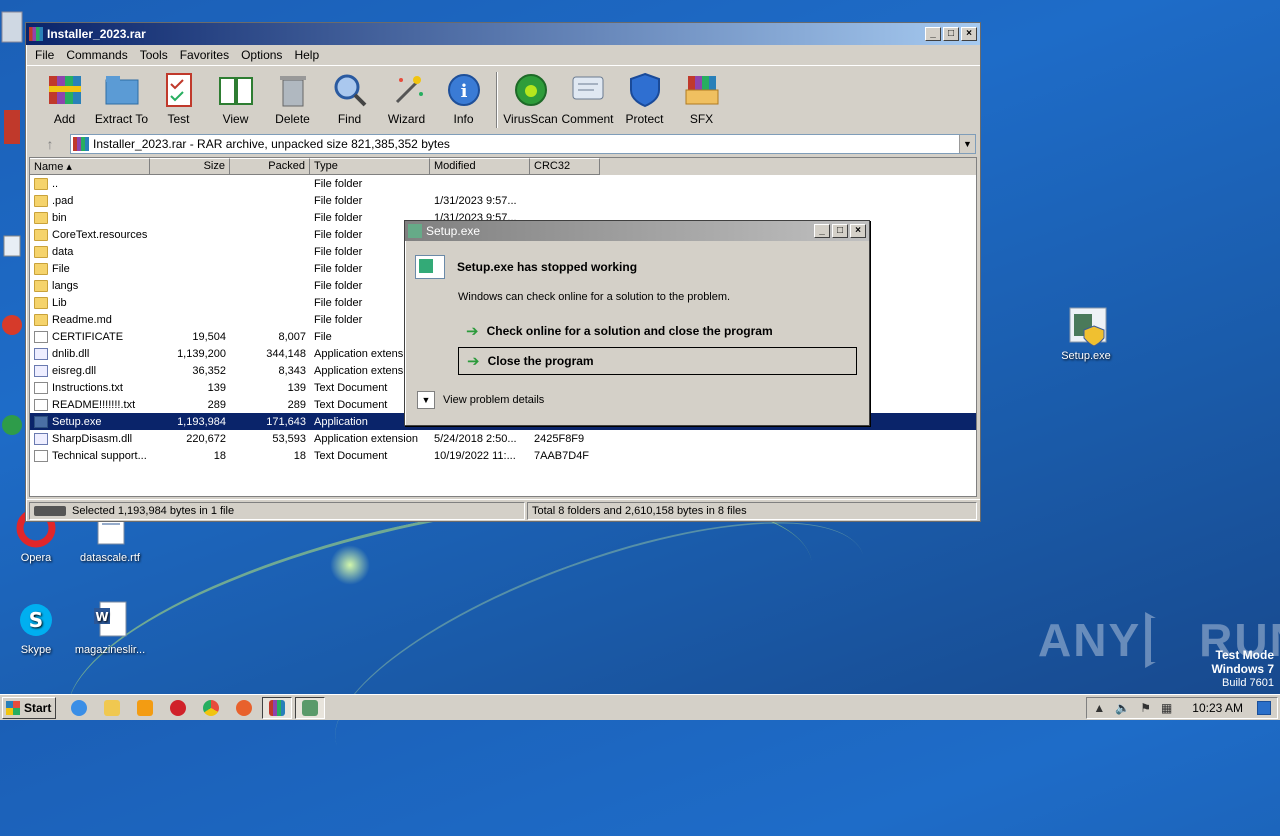 The image size is (1280, 836). Describe the element at coordinates (112, 708) in the screenshot. I see `taskbar-explorer` at that location.